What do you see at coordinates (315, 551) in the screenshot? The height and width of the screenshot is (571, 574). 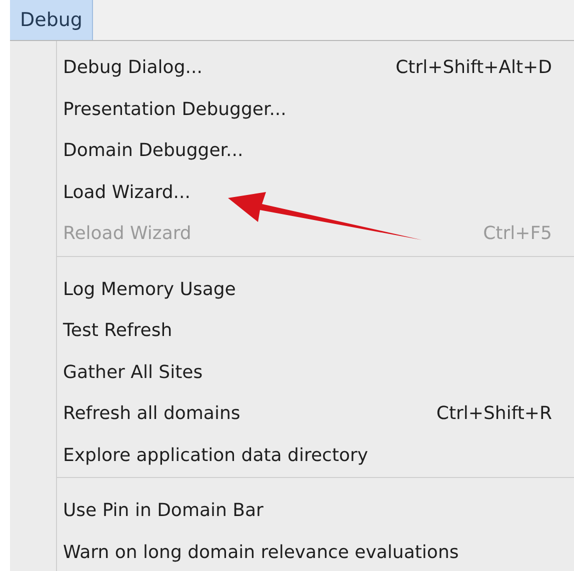 I see `menu-item: Warn on long domain relevance evaluations` at bounding box center [315, 551].